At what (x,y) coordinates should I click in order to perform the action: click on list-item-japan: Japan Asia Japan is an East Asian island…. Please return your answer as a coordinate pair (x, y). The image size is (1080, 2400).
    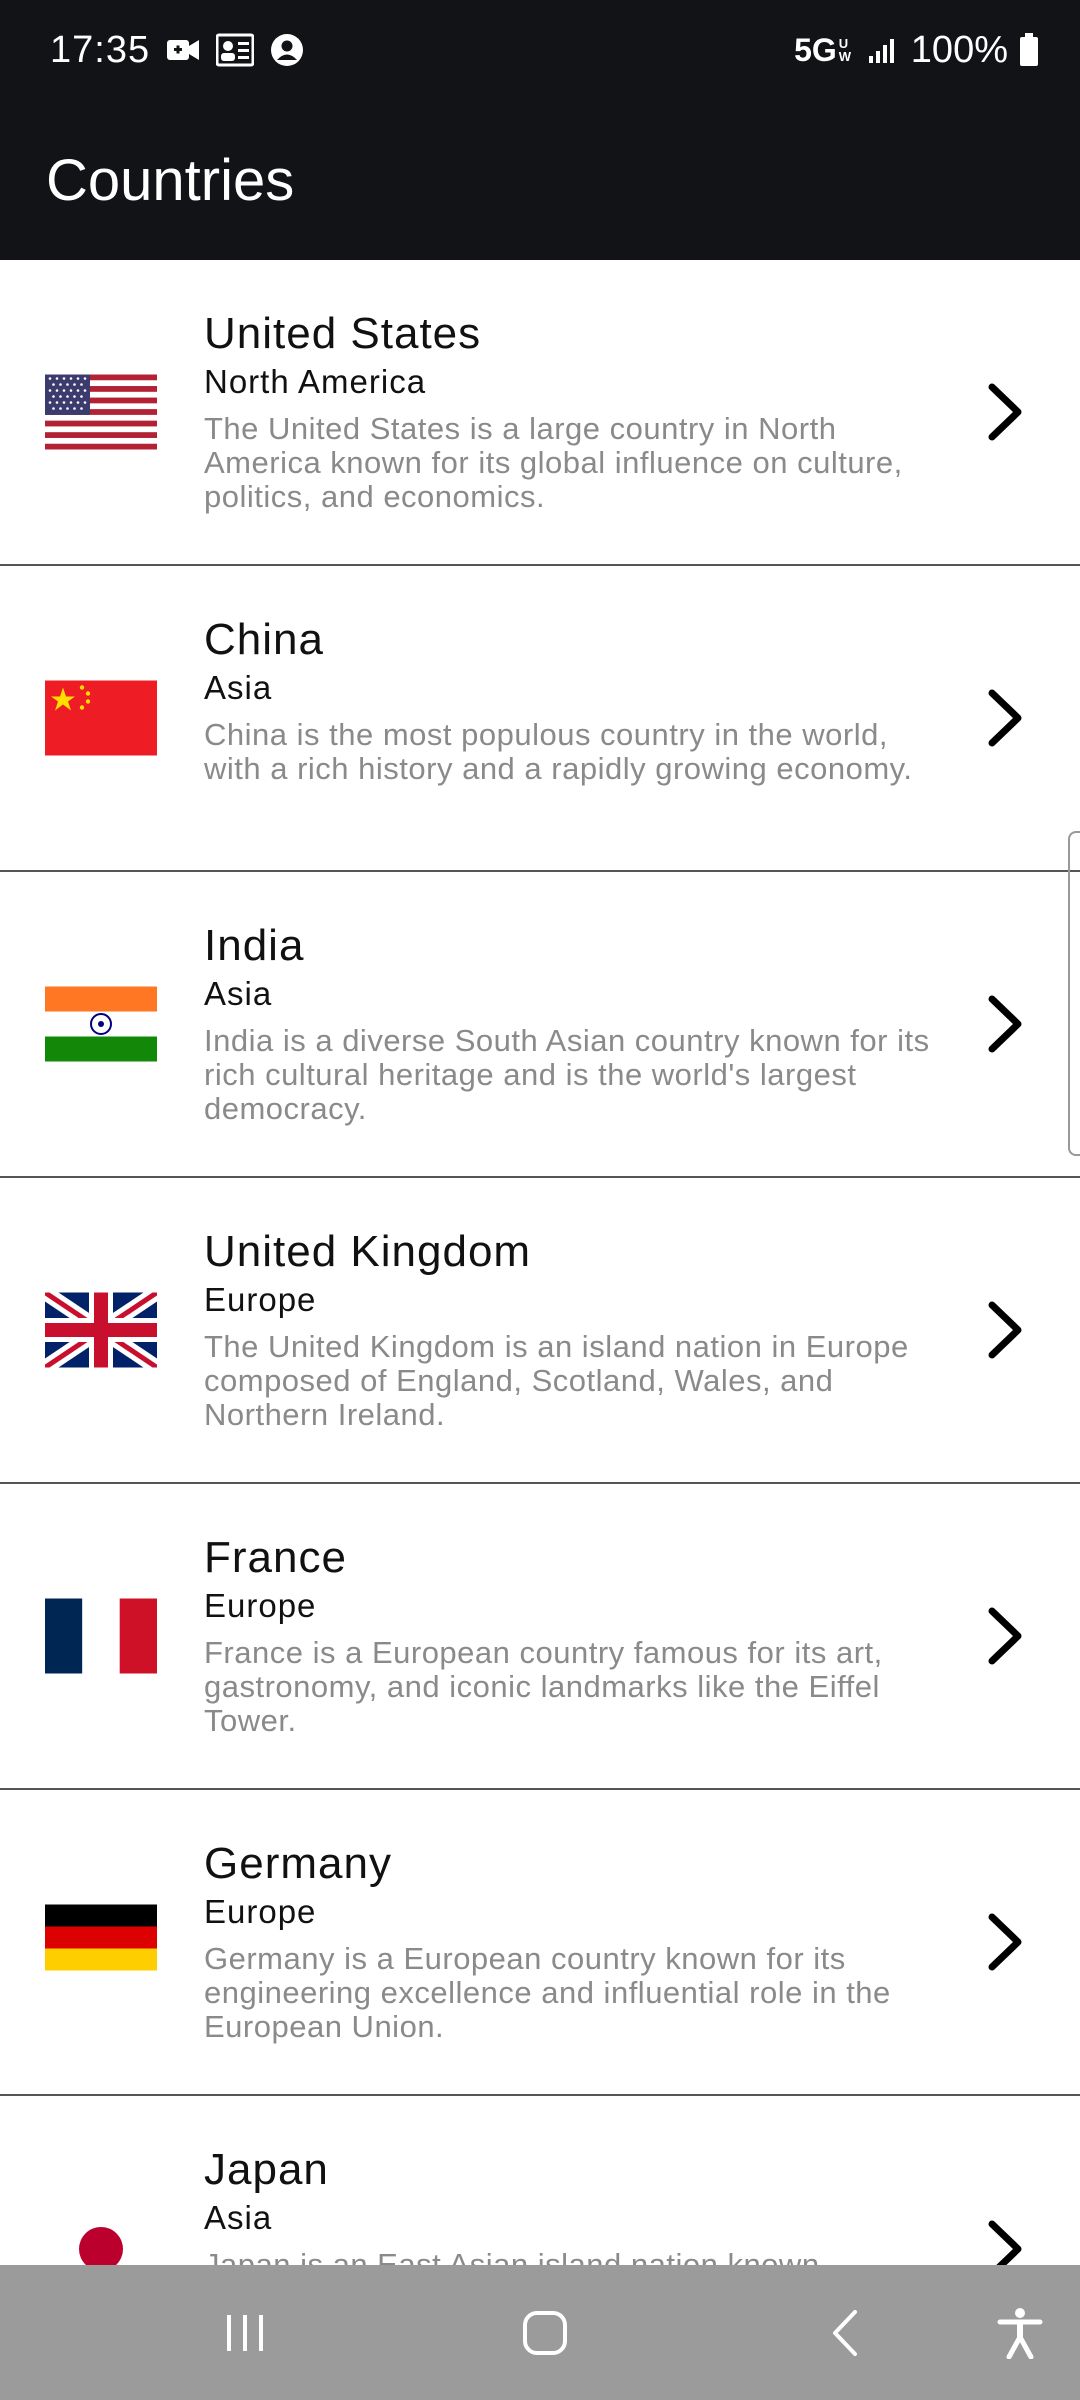
    Looking at the image, I should click on (540, 2180).